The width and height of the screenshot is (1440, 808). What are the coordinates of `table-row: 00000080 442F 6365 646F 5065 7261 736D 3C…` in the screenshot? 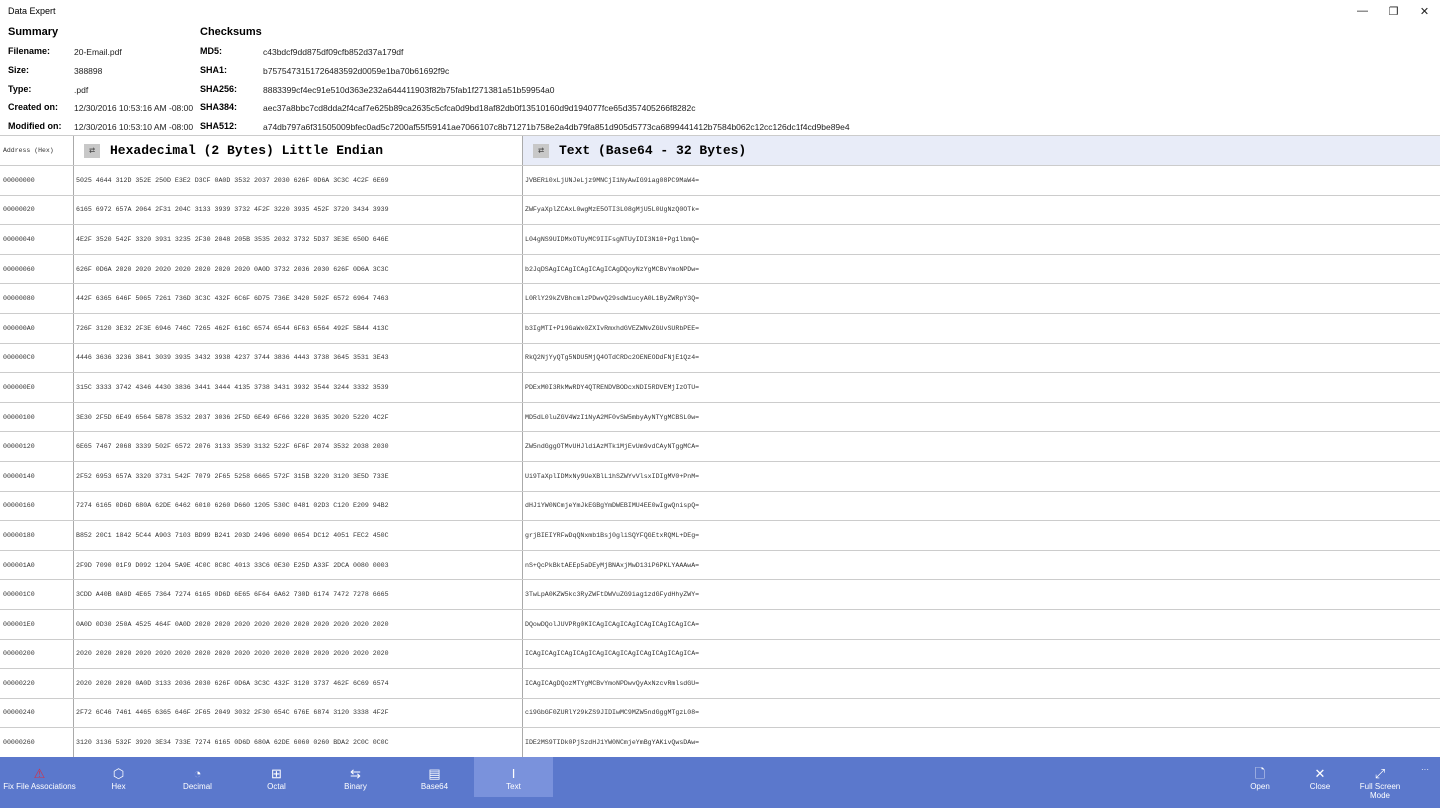 It's located at (720, 299).